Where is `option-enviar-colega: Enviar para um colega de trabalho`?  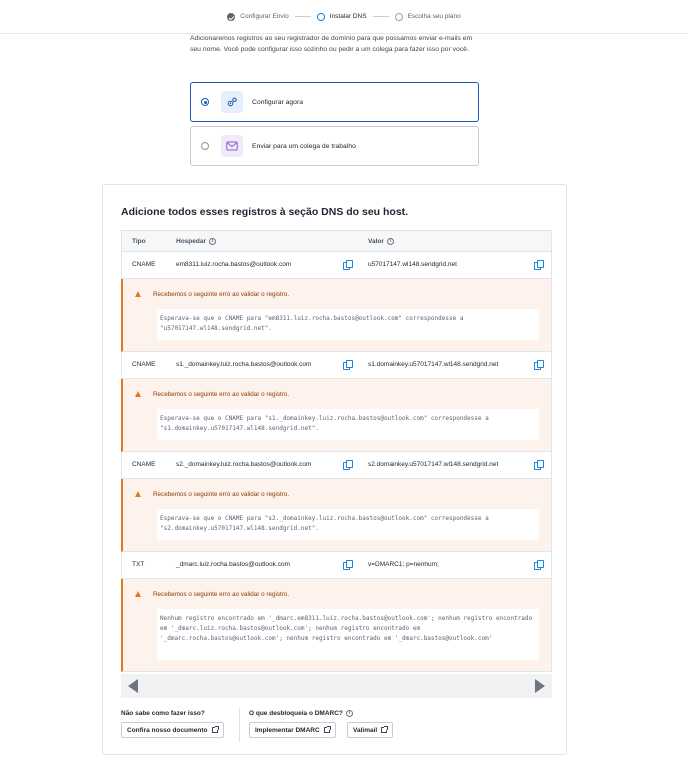
option-enviar-colega: Enviar para um colega de trabalho is located at coordinates (334, 146).